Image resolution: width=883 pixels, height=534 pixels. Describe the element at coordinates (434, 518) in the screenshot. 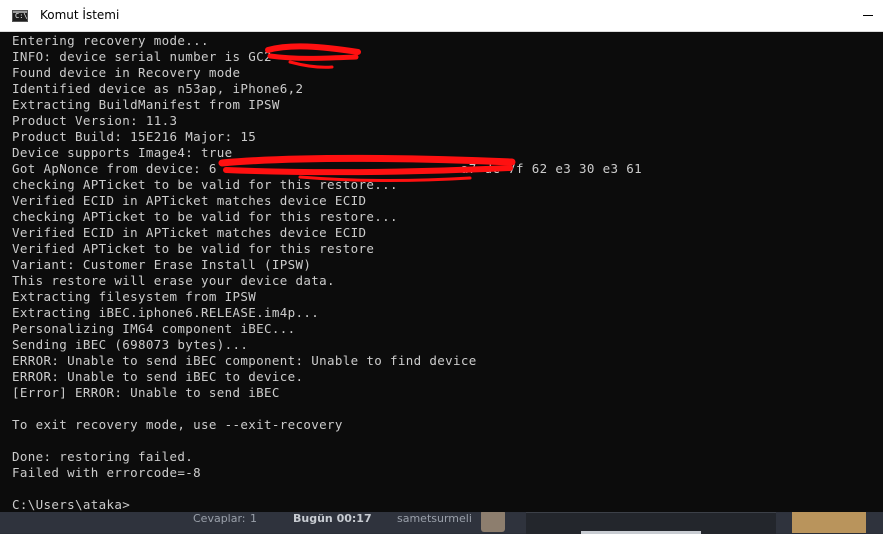

I see `post-username: sametsurmeli` at that location.